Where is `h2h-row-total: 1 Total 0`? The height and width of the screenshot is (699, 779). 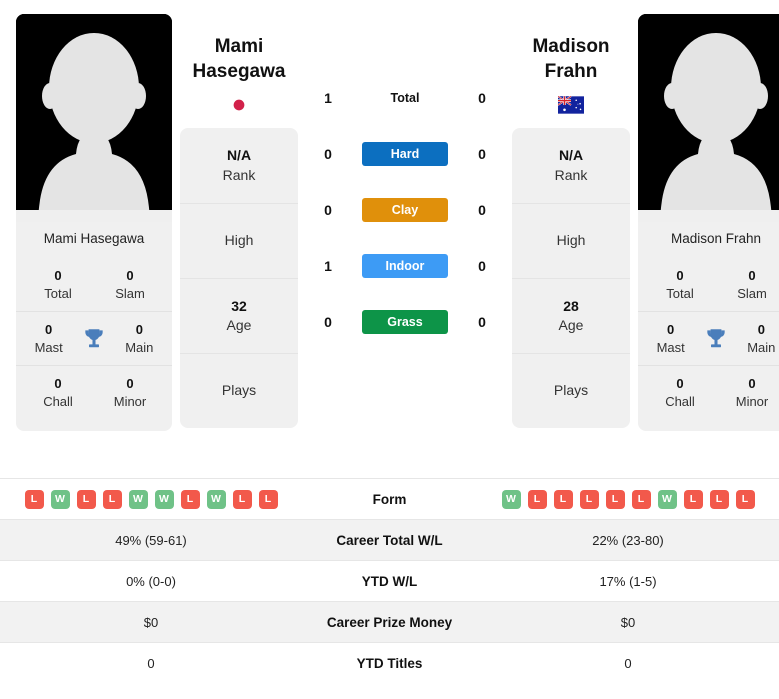 h2h-row-total: 1 Total 0 is located at coordinates (405, 98).